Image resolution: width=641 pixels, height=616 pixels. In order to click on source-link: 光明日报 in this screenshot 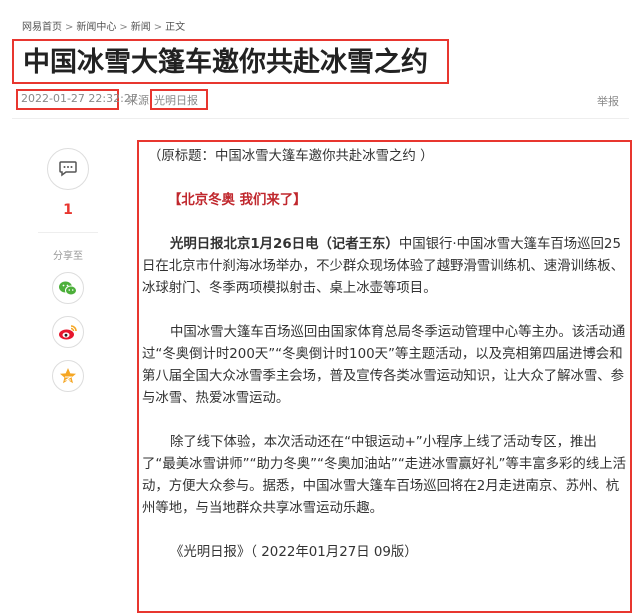, I will do `click(176, 100)`.